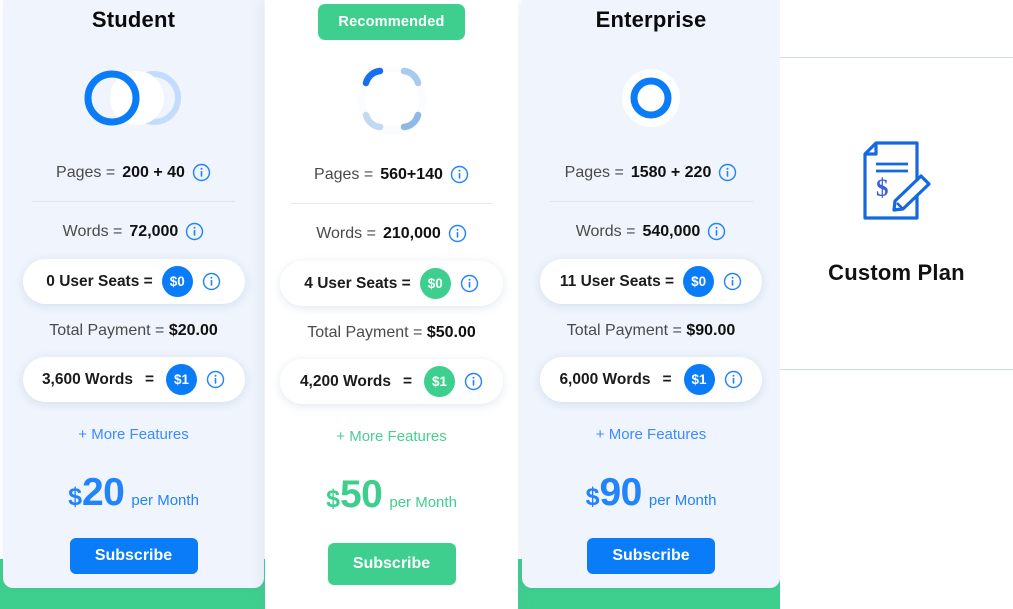 This screenshot has height=609, width=1013. I want to click on document-dollar-pencil-icon: $, so click(896, 180).